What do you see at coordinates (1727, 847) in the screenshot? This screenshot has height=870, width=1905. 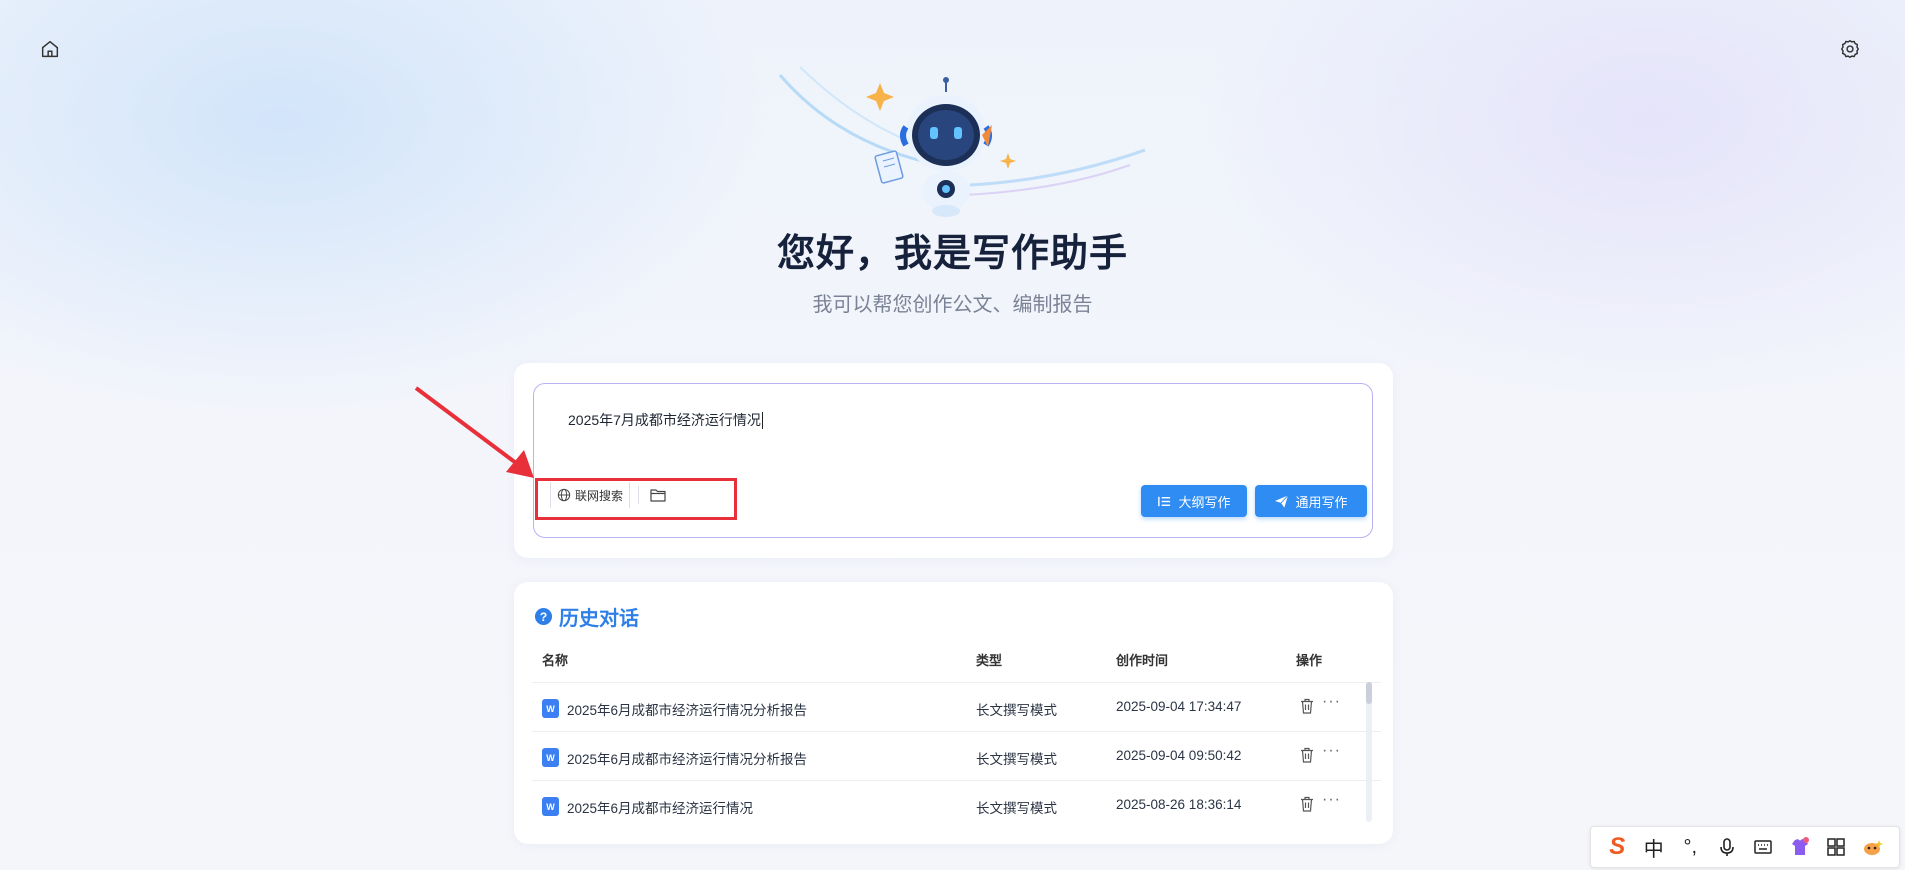 I see `microphone-icon` at bounding box center [1727, 847].